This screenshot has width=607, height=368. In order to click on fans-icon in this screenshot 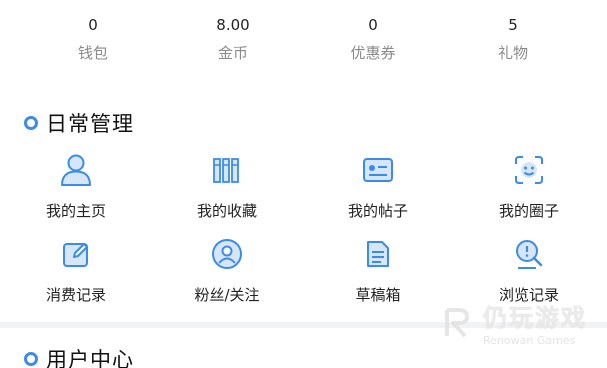, I will do `click(227, 254)`.